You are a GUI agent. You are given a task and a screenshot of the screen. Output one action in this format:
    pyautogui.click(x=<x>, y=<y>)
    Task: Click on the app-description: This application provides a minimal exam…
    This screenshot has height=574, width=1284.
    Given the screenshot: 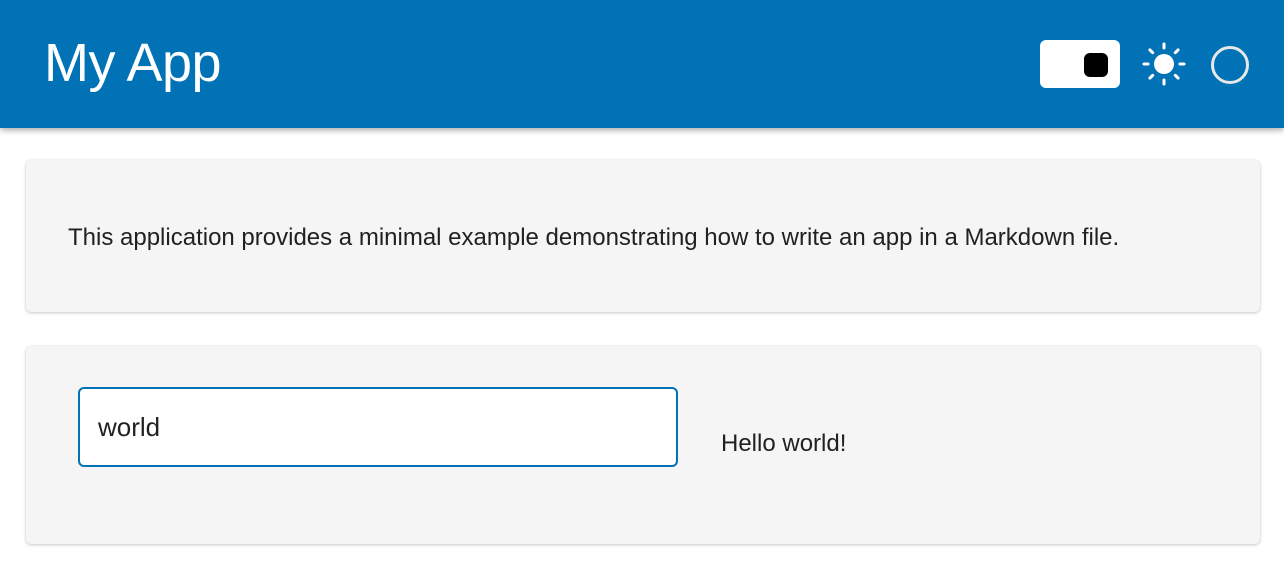 What is the action you would take?
    pyautogui.click(x=594, y=237)
    